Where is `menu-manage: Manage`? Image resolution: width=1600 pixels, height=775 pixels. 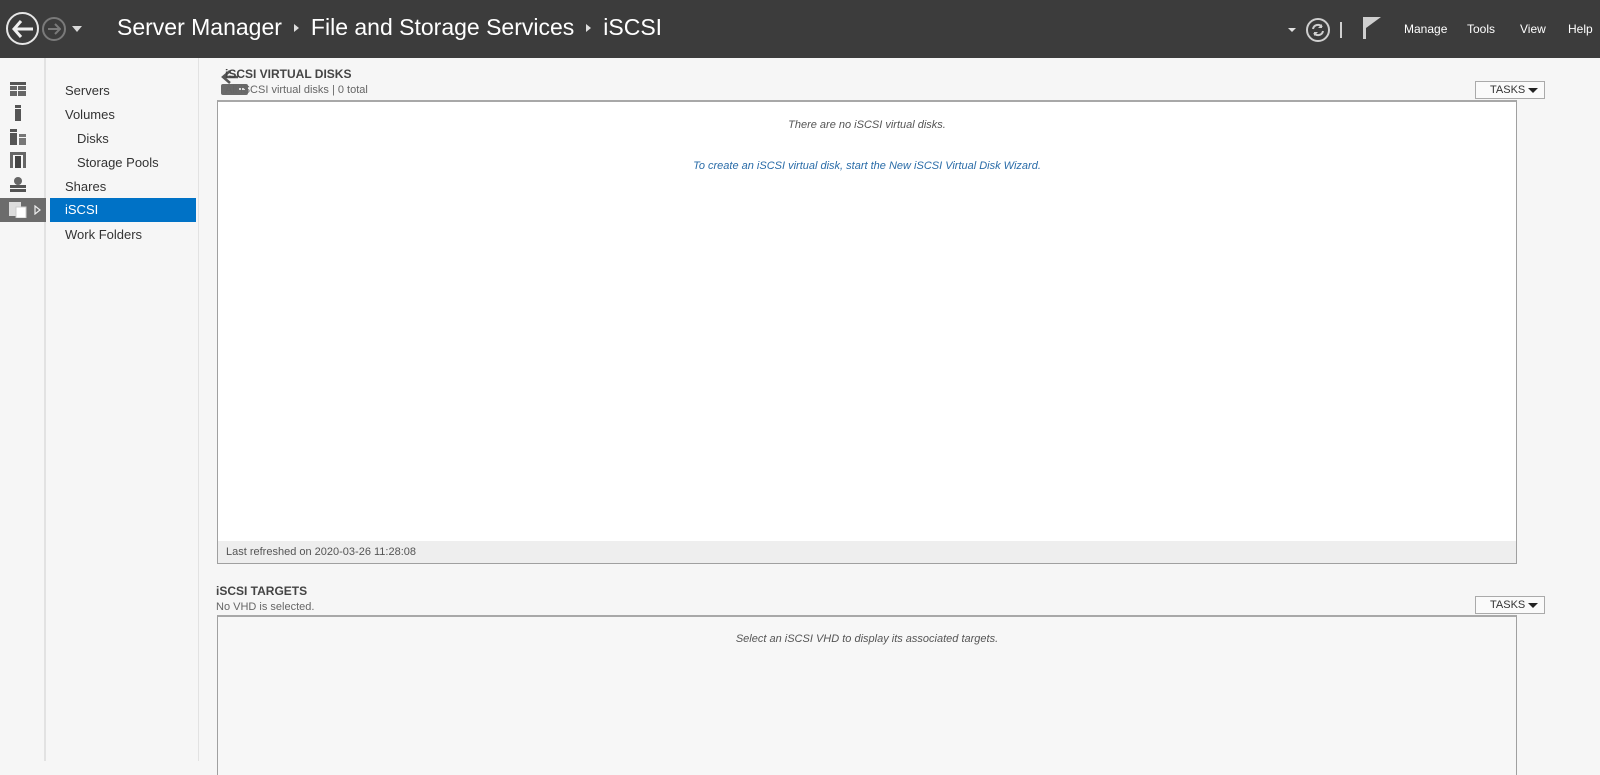
menu-manage: Manage is located at coordinates (1425, 29).